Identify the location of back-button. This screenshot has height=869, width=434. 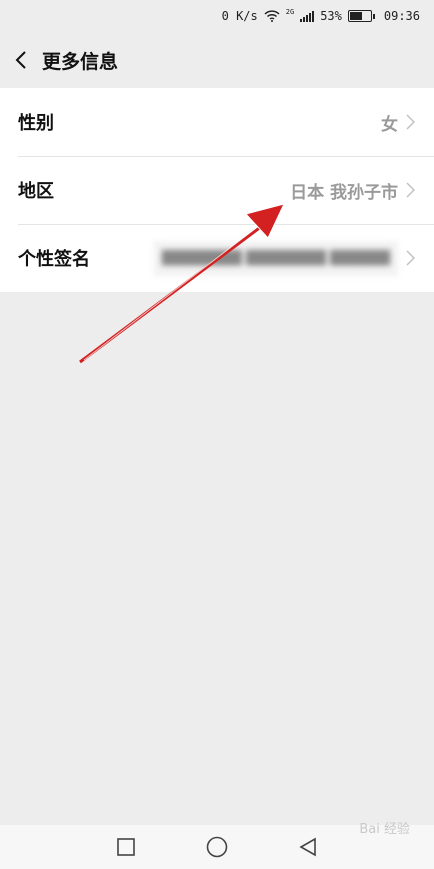
(21, 60).